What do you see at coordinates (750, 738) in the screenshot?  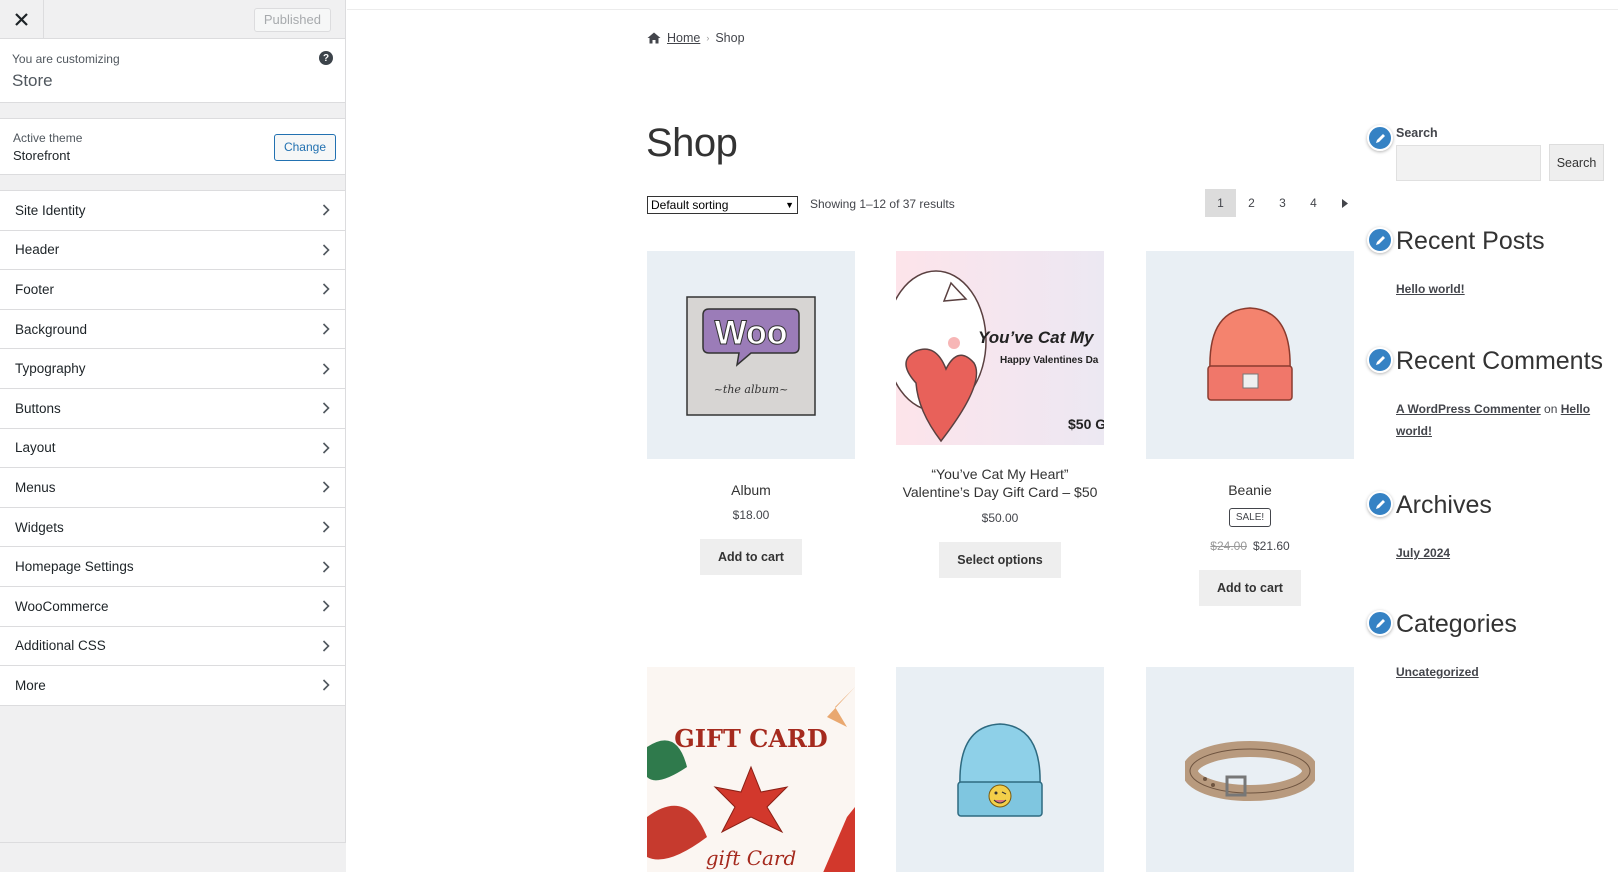 I see `gift-card-title: GIFT CARD` at bounding box center [750, 738].